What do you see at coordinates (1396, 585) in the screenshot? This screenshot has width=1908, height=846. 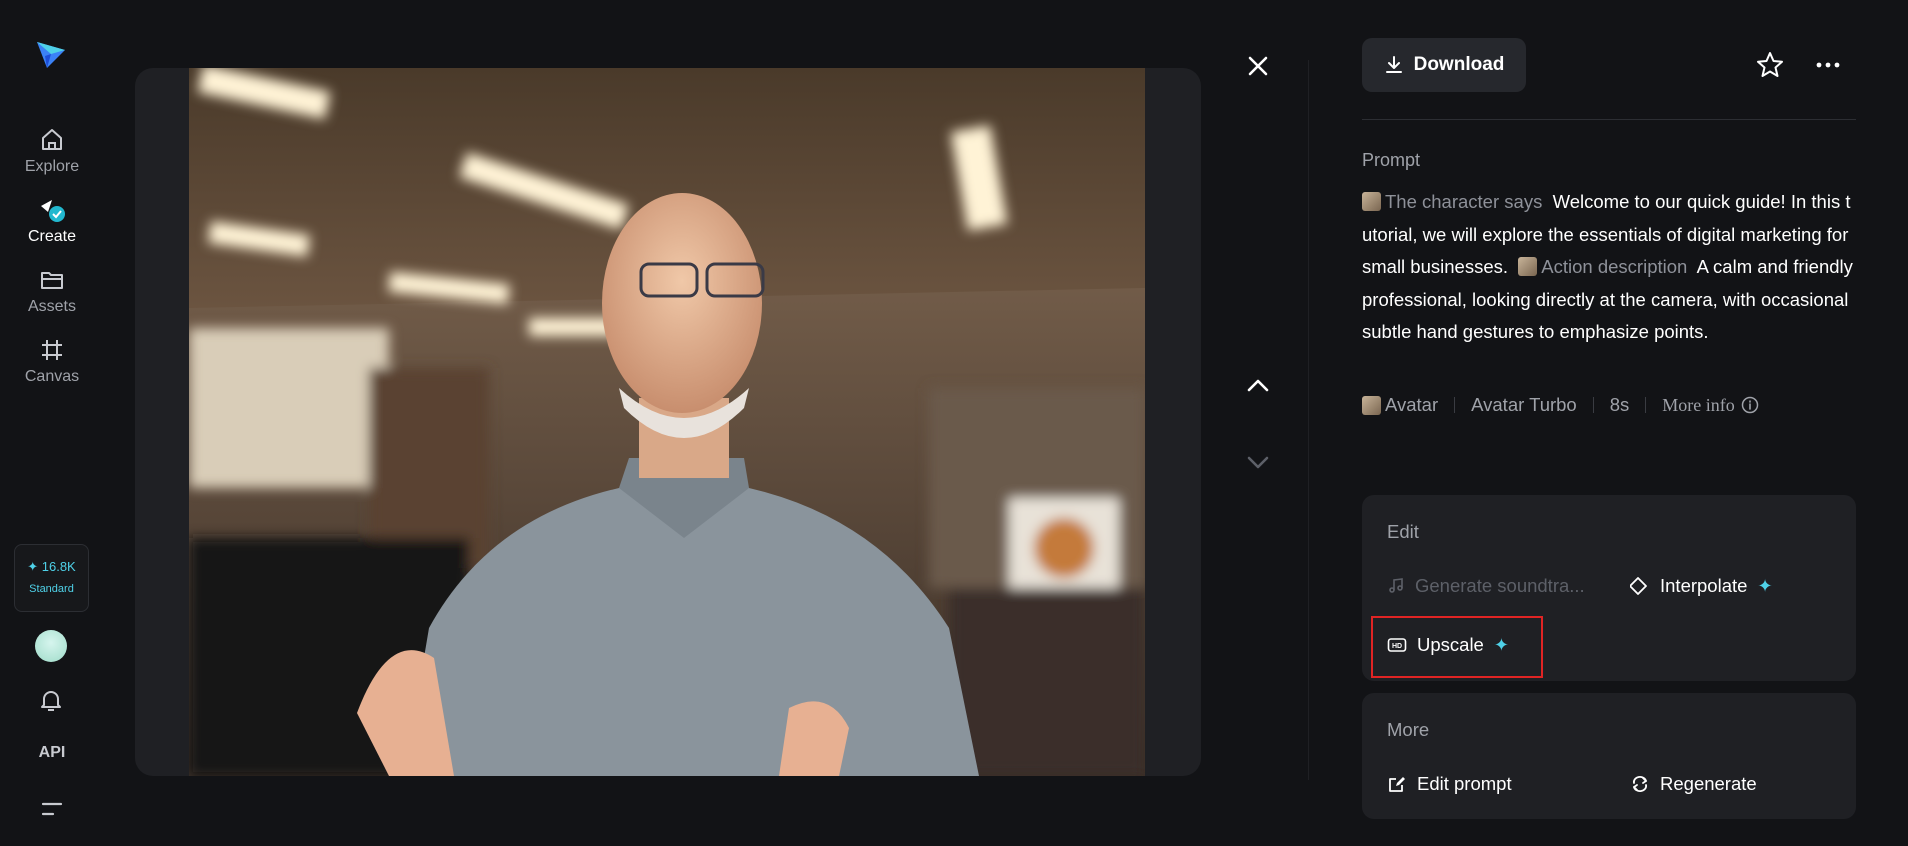 I see `music-note-icon` at bounding box center [1396, 585].